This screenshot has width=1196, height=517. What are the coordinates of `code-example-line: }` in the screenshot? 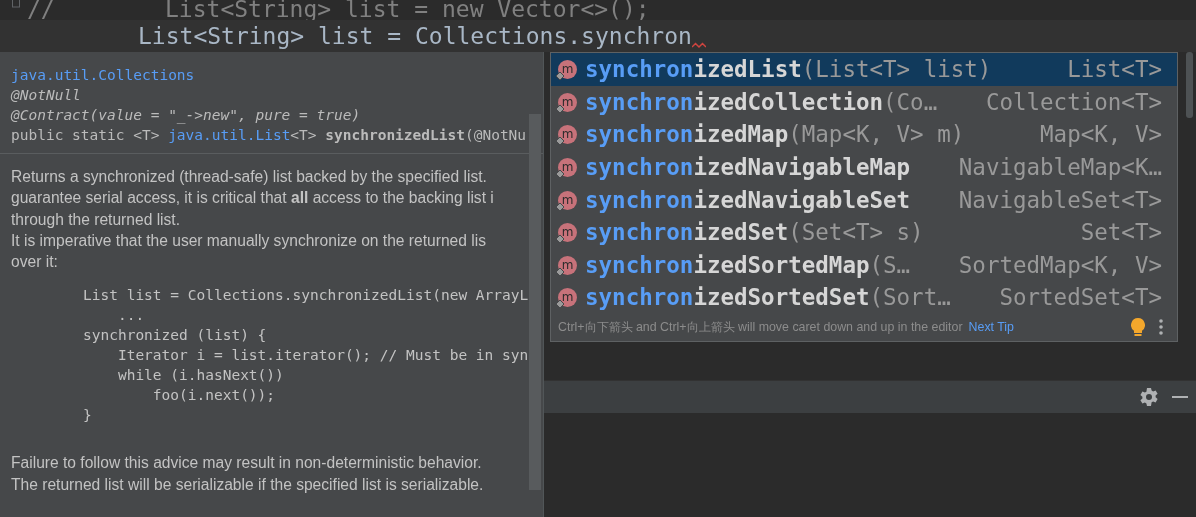 It's located at (88, 416).